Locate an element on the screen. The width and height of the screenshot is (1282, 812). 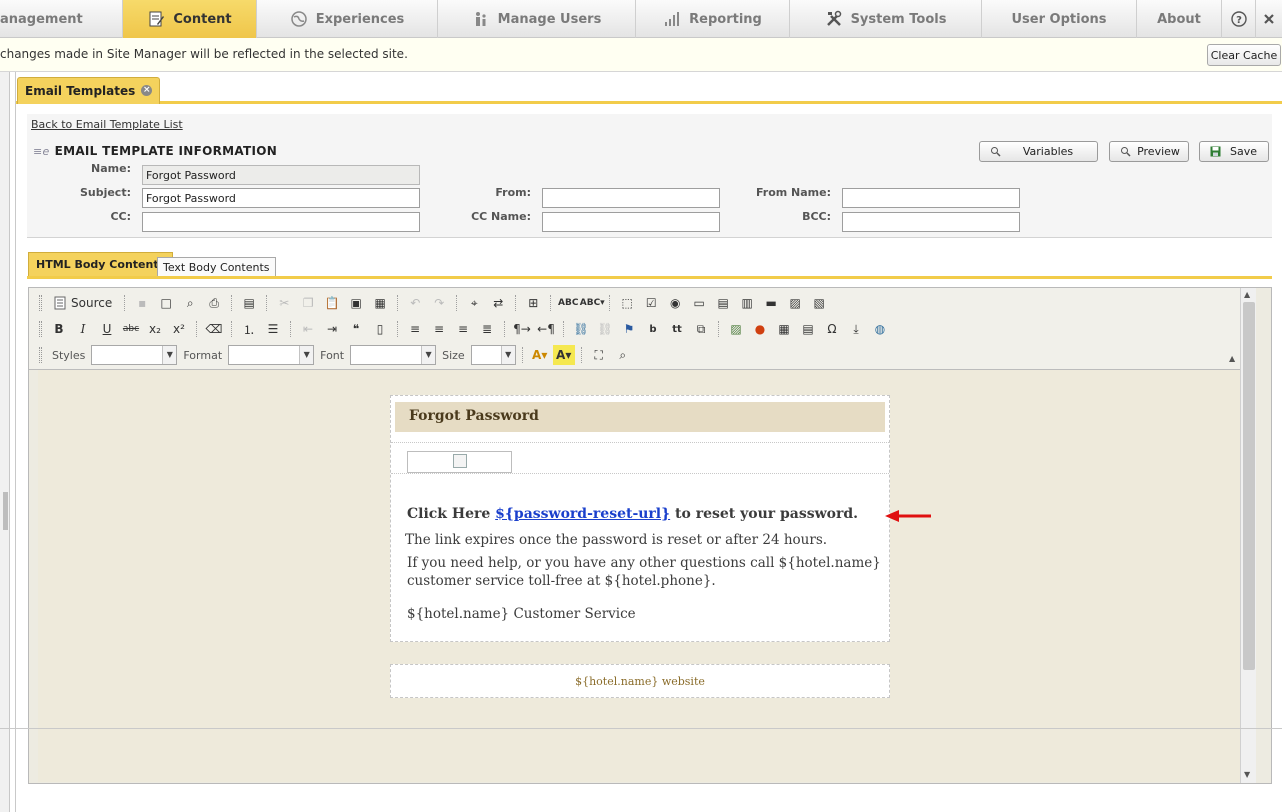
new-window-icon: ⧉ is located at coordinates (701, 329).